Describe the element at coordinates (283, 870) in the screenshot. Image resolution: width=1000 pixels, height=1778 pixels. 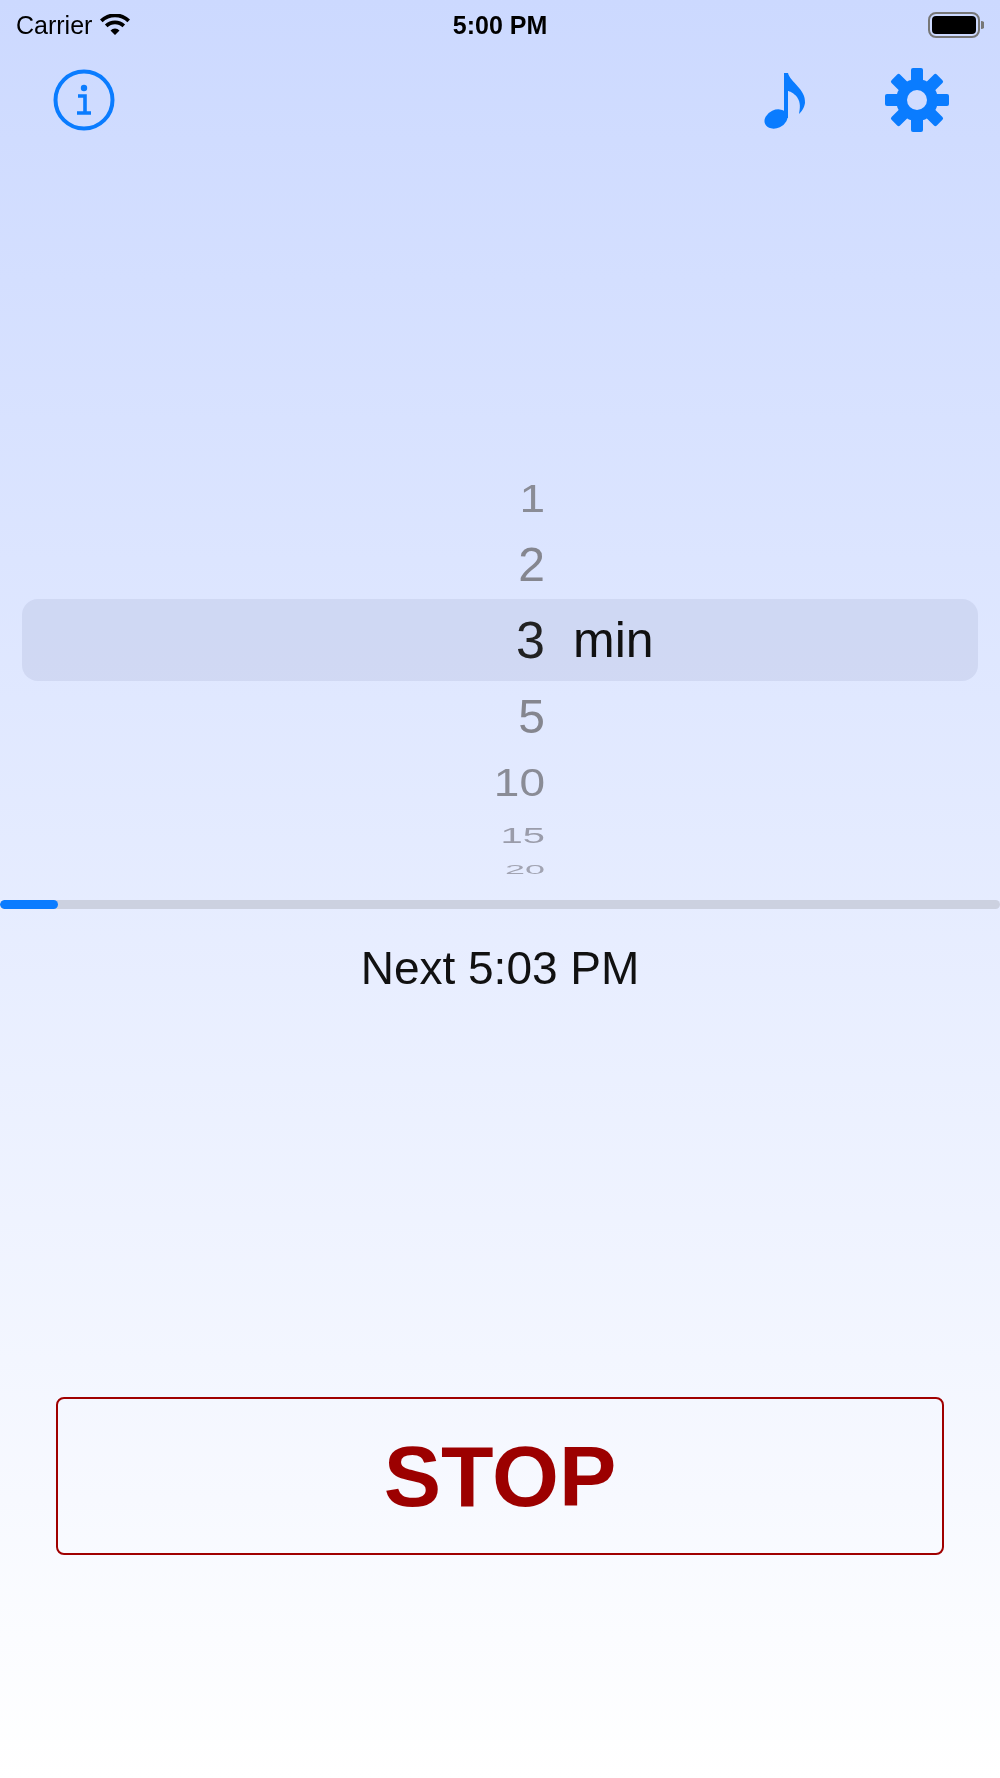
I see `picker-value: 20` at that location.